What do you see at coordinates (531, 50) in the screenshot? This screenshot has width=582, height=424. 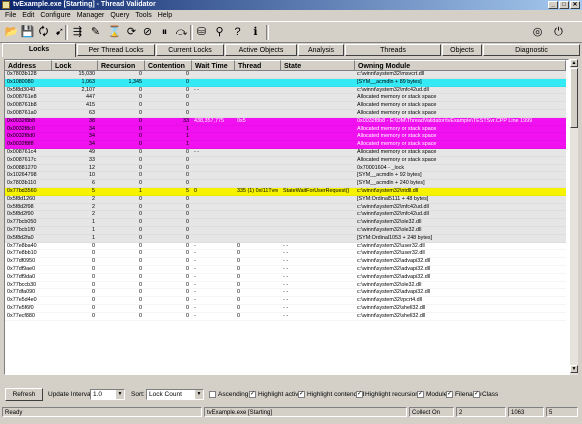 I see `tab-diagnostic: Diagnostic` at bounding box center [531, 50].